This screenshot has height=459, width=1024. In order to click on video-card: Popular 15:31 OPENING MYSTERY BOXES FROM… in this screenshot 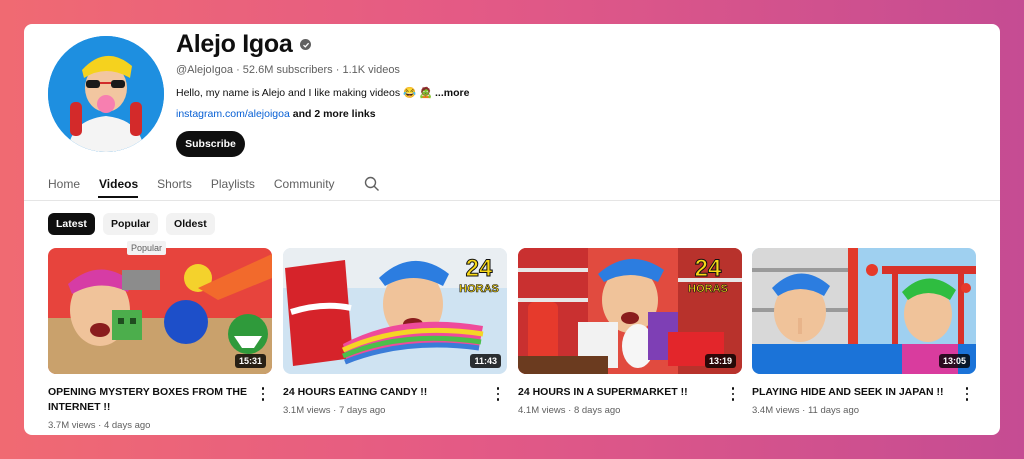, I will do `click(160, 336)`.